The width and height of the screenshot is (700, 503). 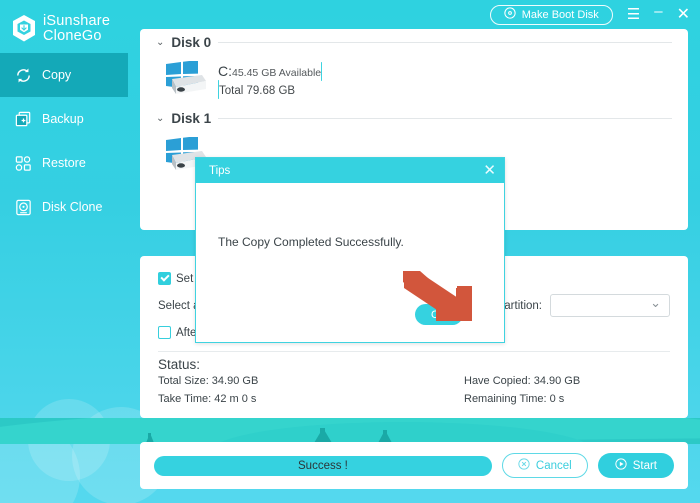 I want to click on isunshare-logo-icon, so click(x=24, y=28).